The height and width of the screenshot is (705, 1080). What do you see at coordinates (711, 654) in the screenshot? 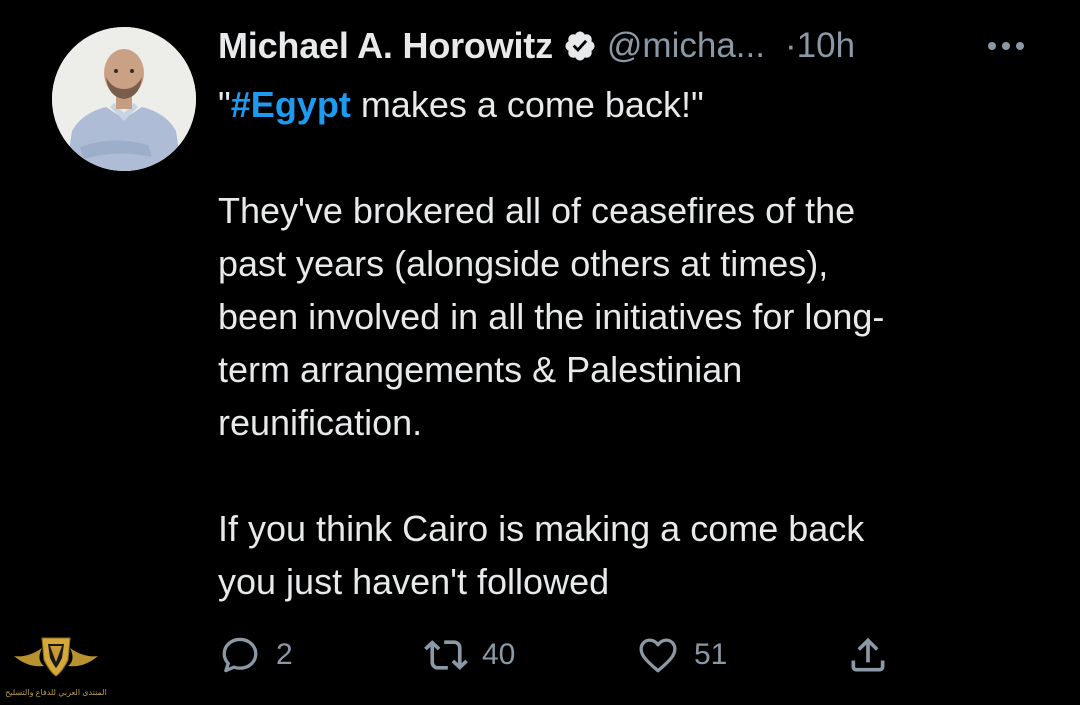
I see `like-count: 51` at bounding box center [711, 654].